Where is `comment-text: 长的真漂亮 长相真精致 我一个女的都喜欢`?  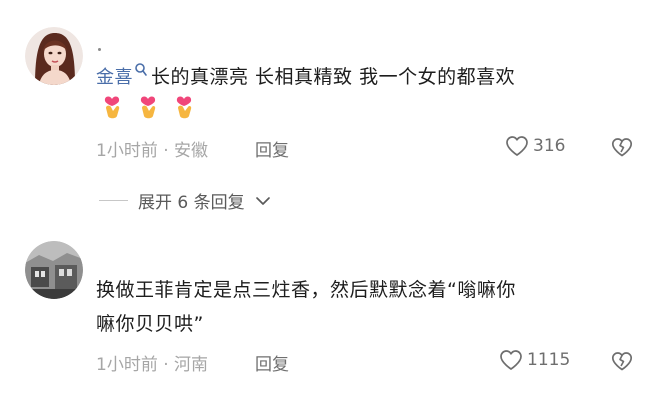 comment-text: 长的真漂亮 长相真精致 我一个女的都喜欢 is located at coordinates (333, 77).